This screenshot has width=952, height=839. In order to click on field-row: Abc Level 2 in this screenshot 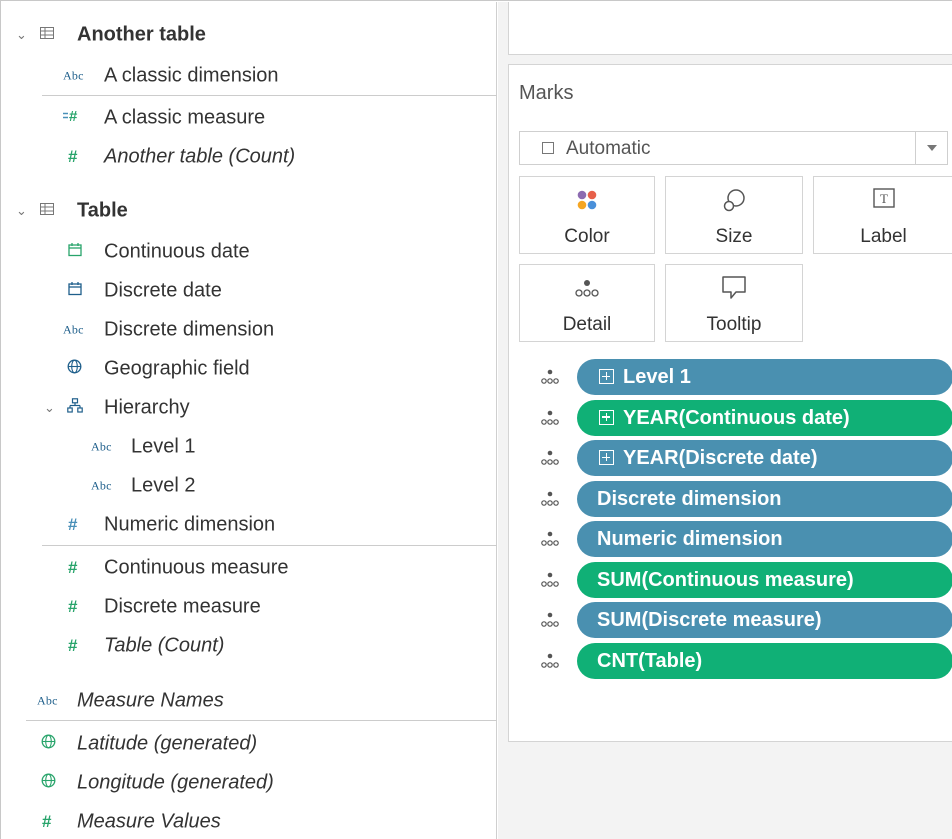, I will do `click(249, 486)`.